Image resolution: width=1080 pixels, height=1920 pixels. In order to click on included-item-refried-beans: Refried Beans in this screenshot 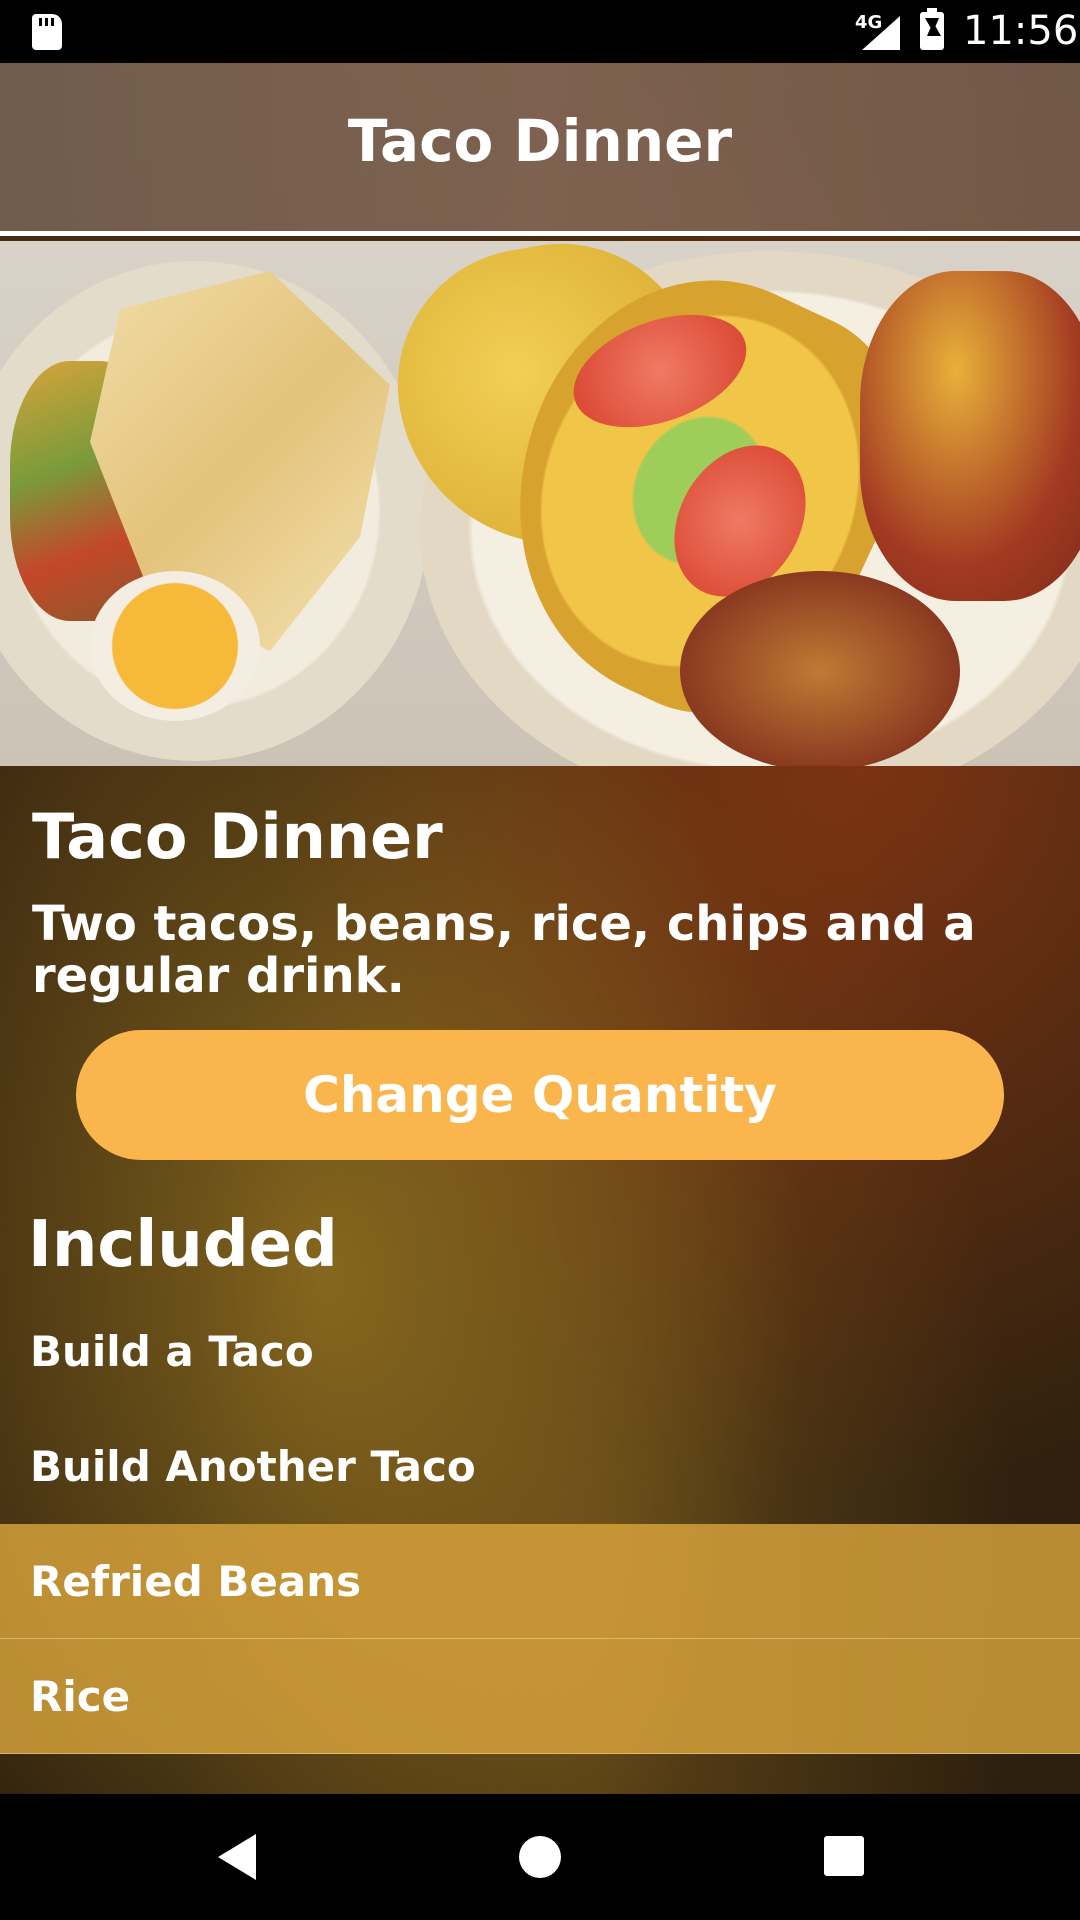, I will do `click(540, 1581)`.